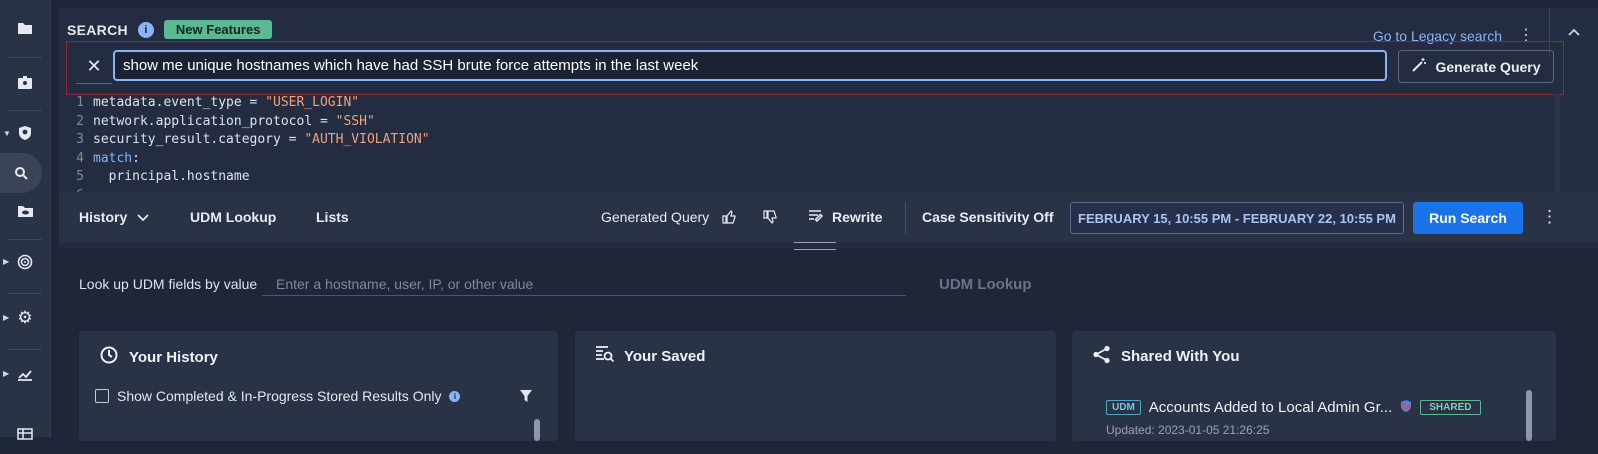  What do you see at coordinates (80, 121) in the screenshot?
I see `line-number: 2` at bounding box center [80, 121].